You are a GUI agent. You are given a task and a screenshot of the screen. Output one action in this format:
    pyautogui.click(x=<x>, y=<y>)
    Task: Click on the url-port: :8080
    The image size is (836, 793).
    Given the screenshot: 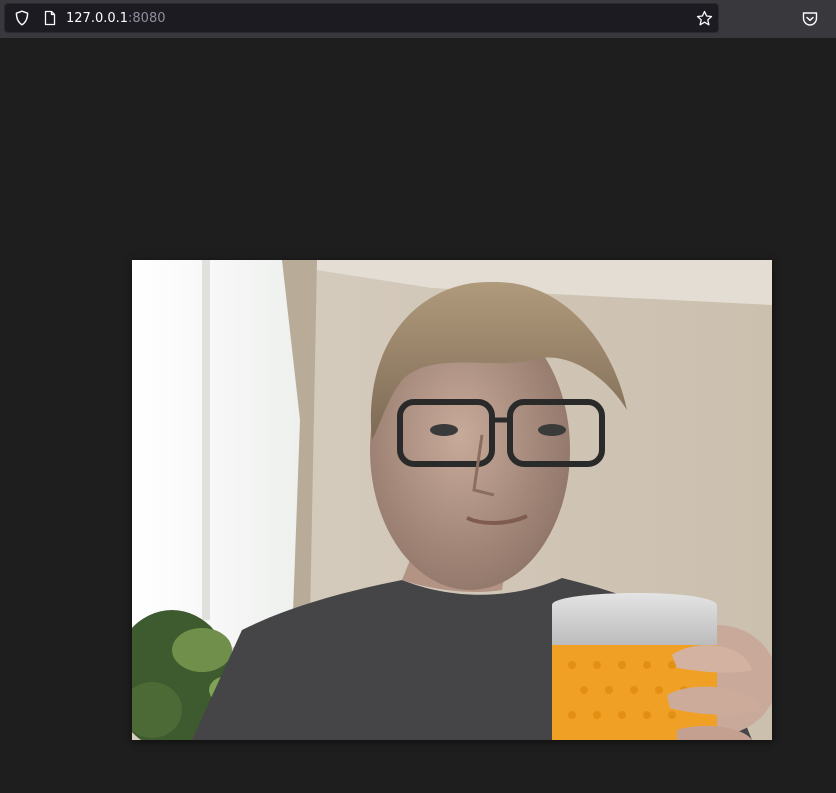 What is the action you would take?
    pyautogui.click(x=147, y=18)
    